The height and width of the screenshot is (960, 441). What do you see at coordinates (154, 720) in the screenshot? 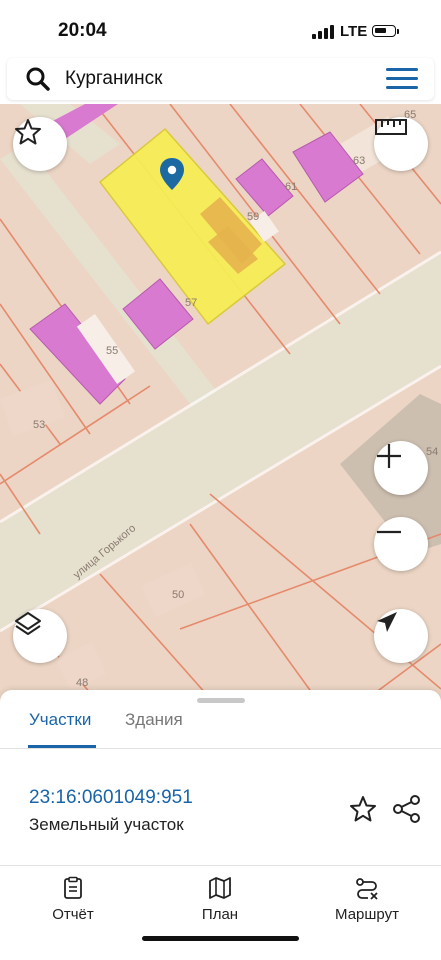
I see `tab-buildings: Здания` at bounding box center [154, 720].